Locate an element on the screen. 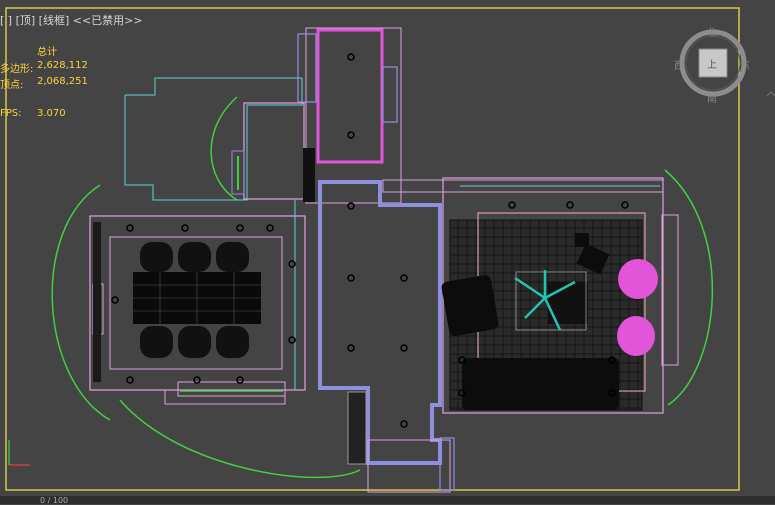  left-arc is located at coordinates (81, 302).